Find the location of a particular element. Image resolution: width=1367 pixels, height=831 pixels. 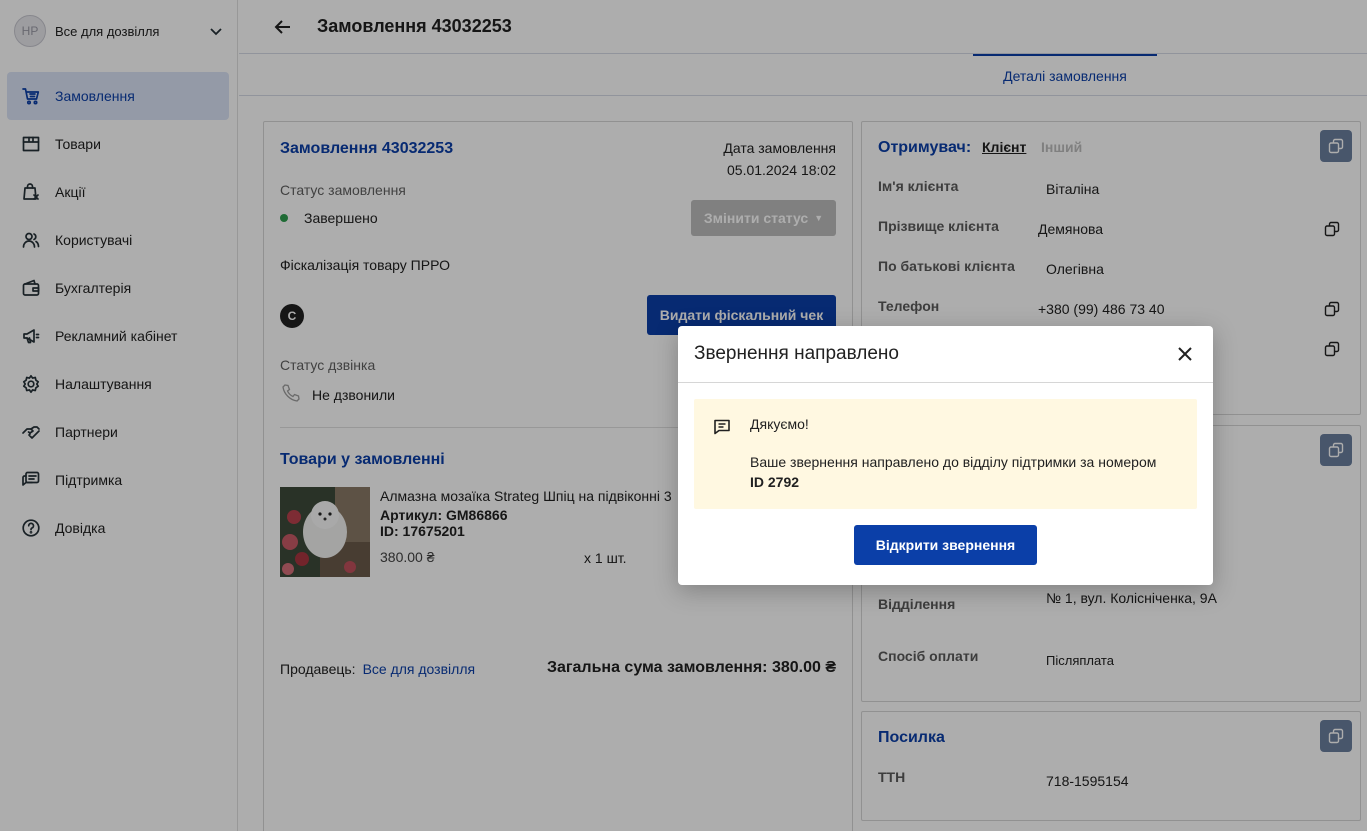

message-icon is located at coordinates (722, 427).